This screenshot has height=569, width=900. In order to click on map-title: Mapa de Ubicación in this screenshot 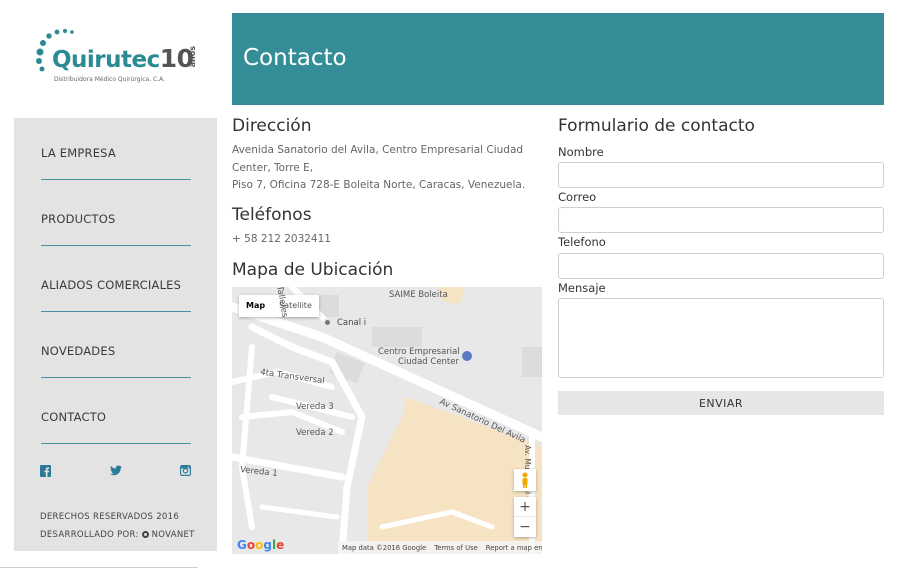, I will do `click(313, 270)`.